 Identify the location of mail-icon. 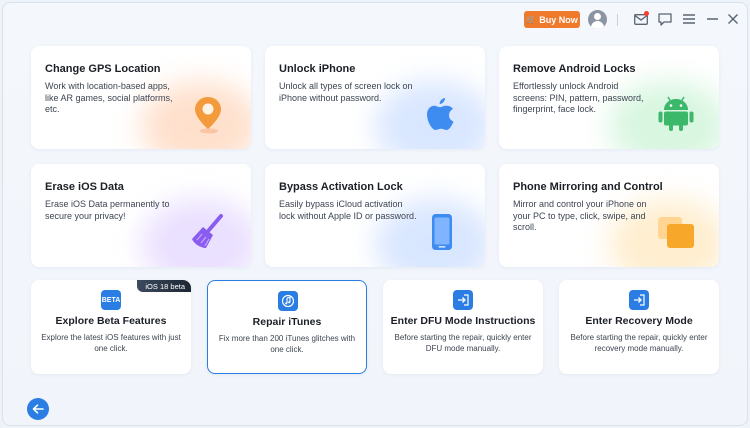
(641, 19).